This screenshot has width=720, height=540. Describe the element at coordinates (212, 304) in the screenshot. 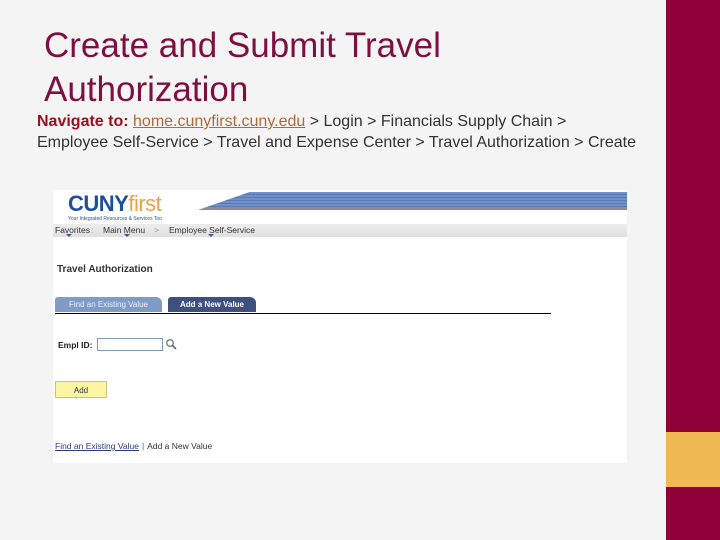

I see `tab-add-new-value: Add a New Value` at that location.